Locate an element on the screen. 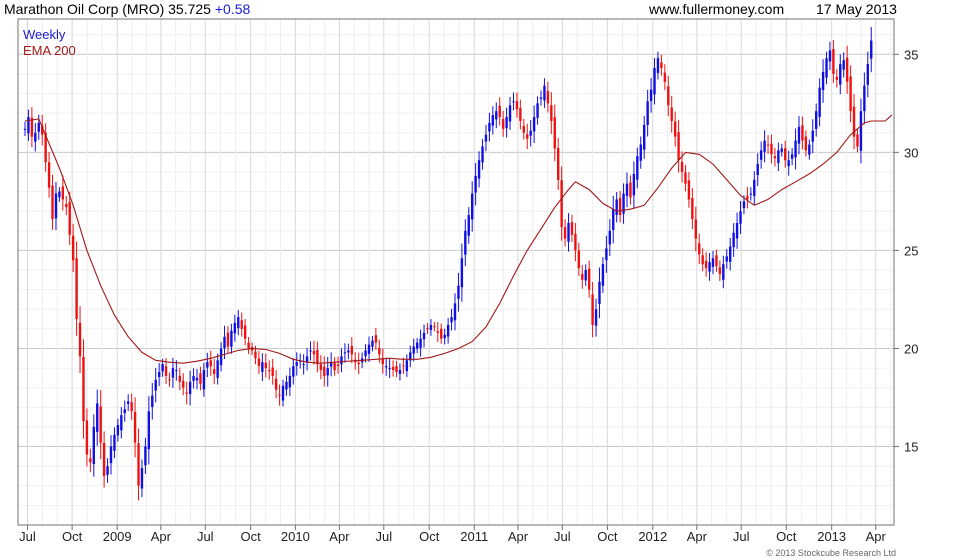  x-tick-label: 2013 is located at coordinates (831, 536).